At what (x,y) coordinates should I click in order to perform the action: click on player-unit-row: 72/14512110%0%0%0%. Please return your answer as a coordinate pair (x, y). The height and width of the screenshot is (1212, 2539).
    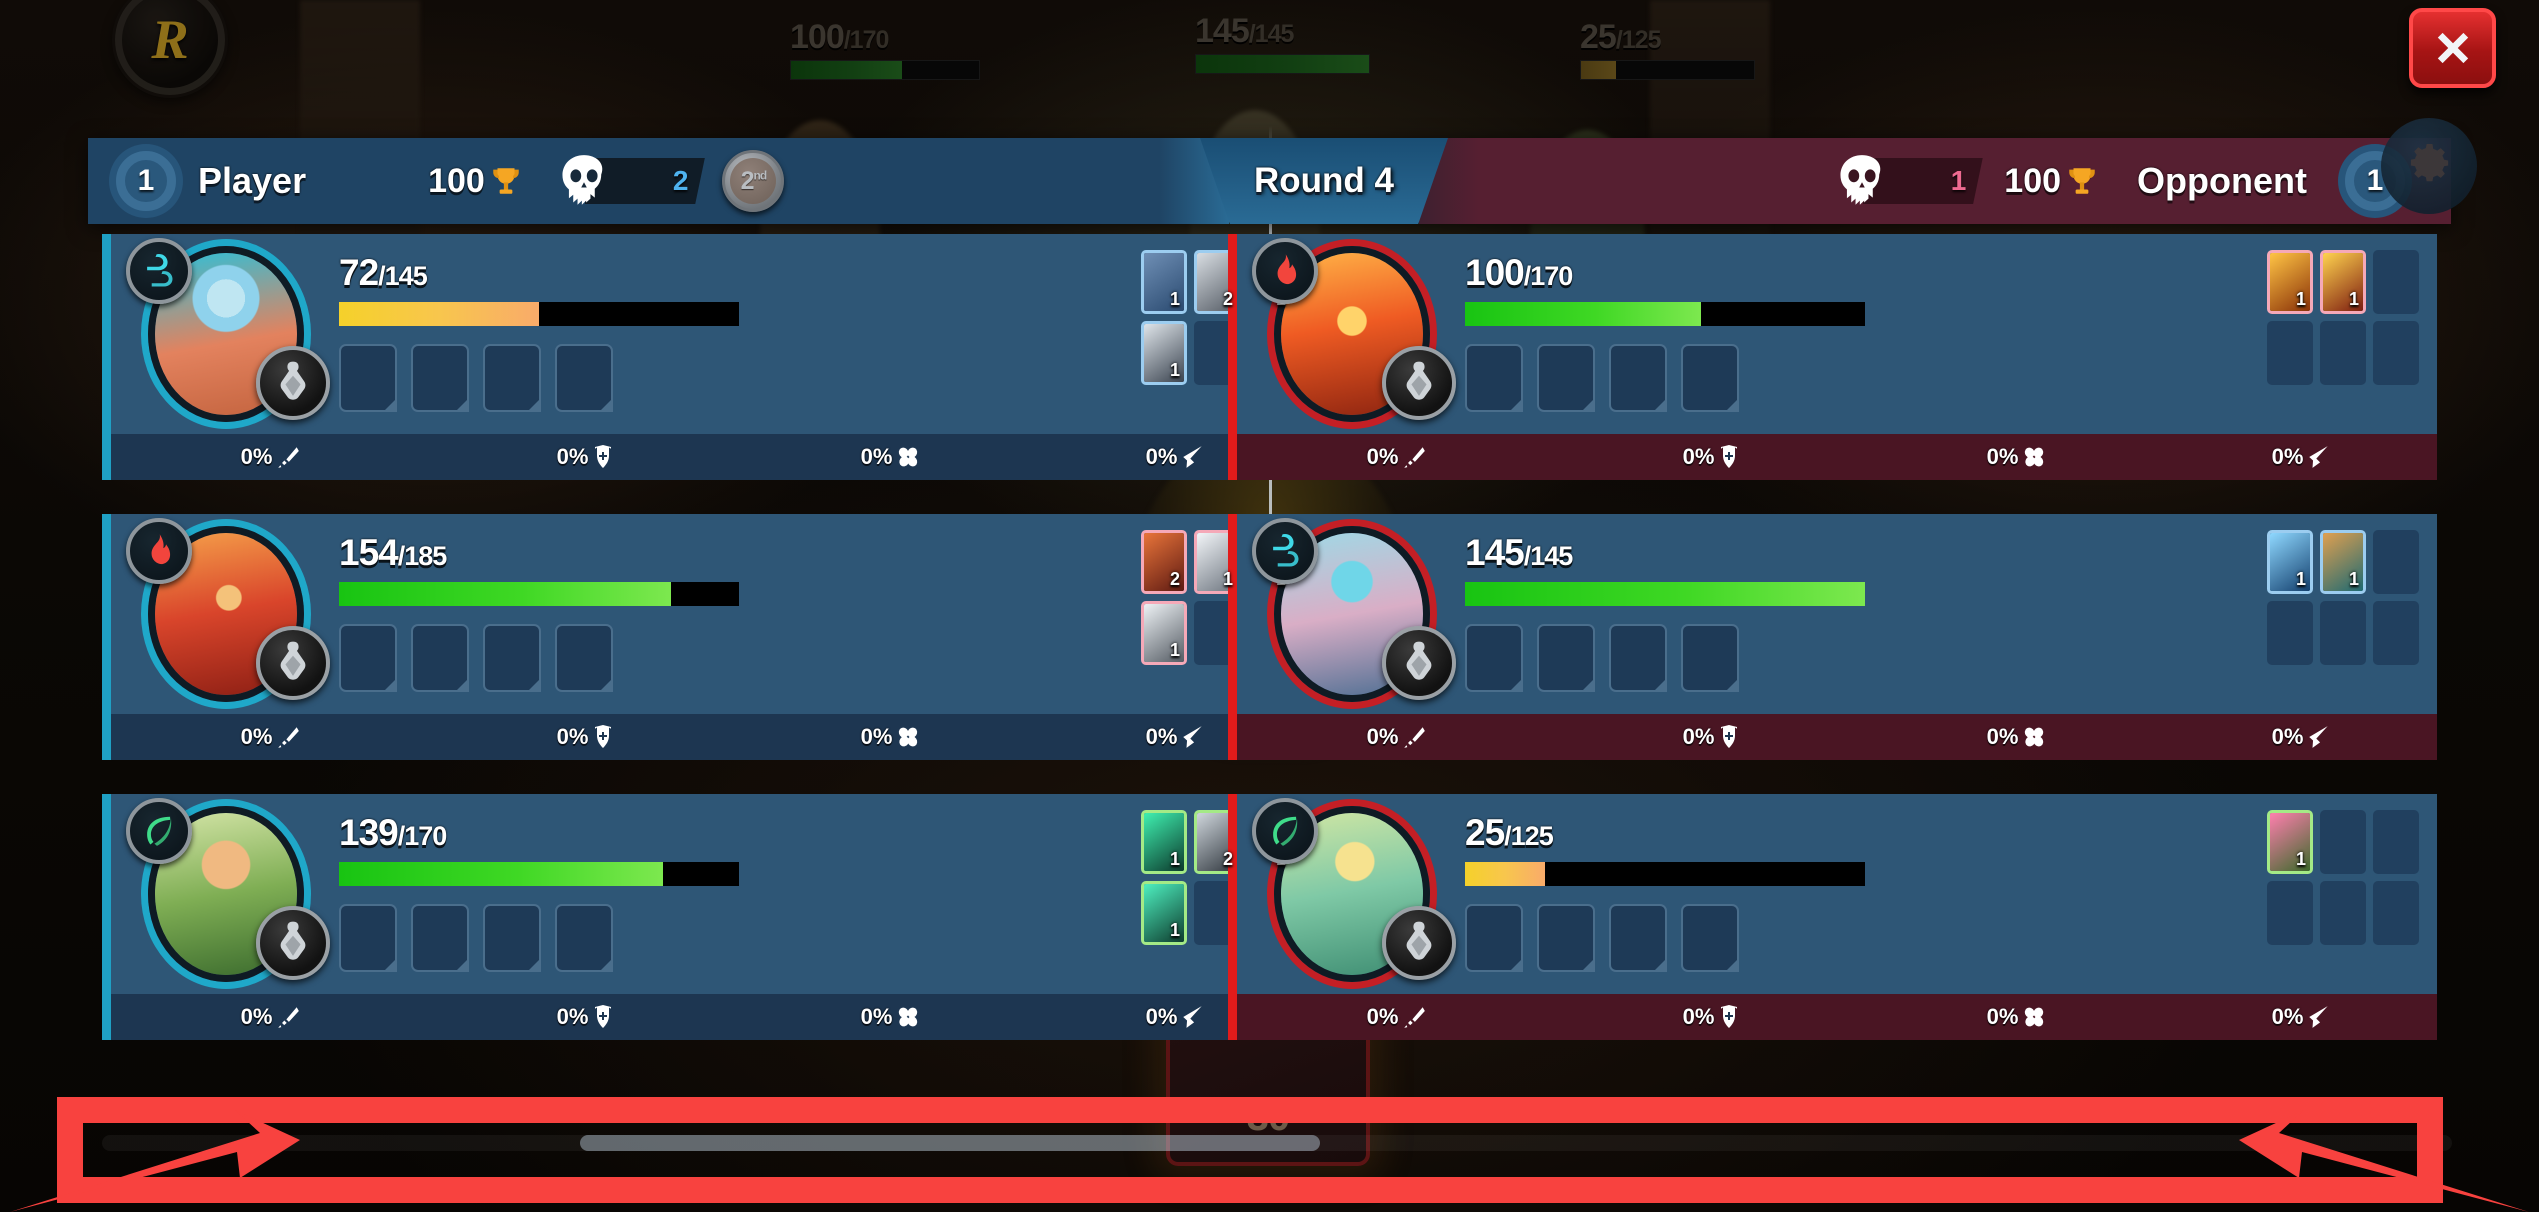
    Looking at the image, I should click on (706, 357).